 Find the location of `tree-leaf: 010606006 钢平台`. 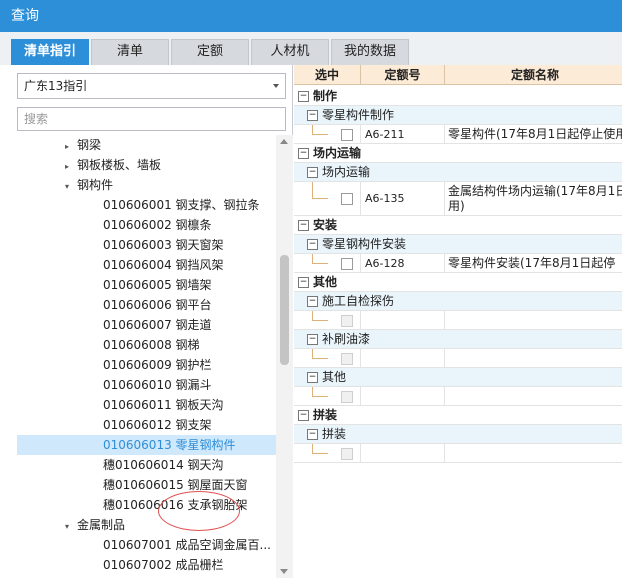

tree-leaf: 010606006 钢平台 is located at coordinates (146, 305).